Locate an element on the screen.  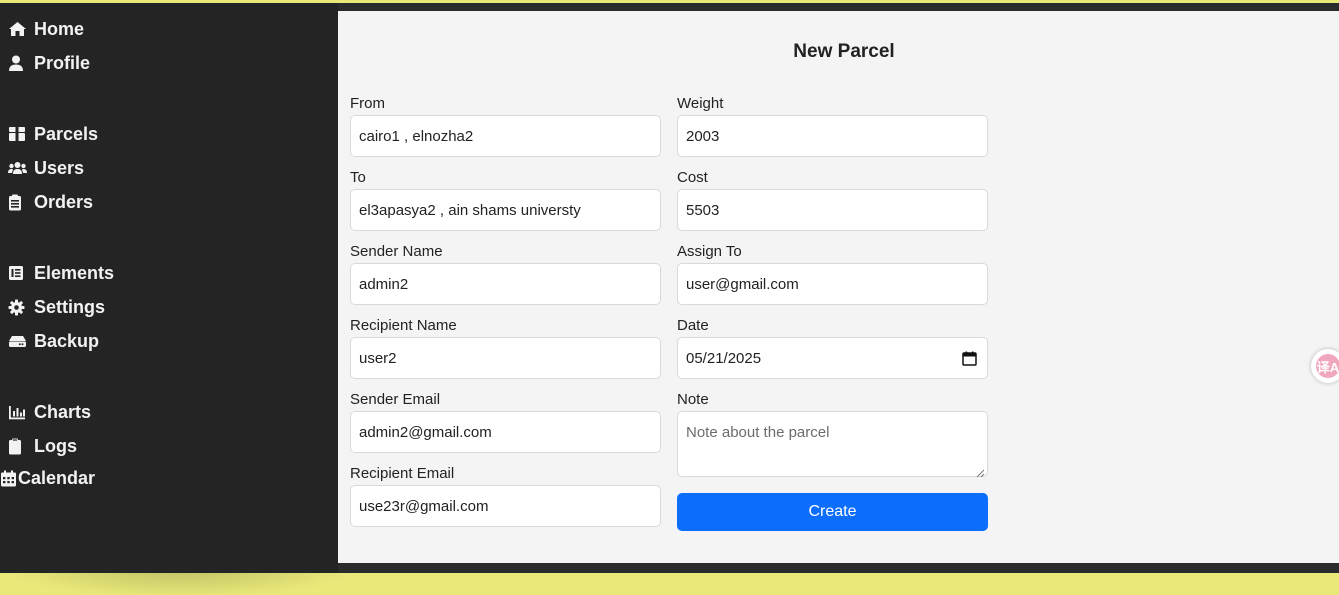
home-icon is located at coordinates (21, 29).